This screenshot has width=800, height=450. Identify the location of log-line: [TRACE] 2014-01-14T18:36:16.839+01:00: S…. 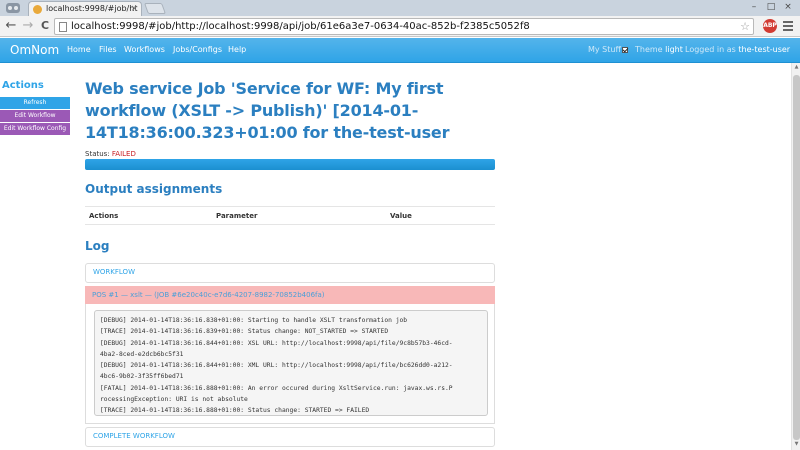
(244, 332).